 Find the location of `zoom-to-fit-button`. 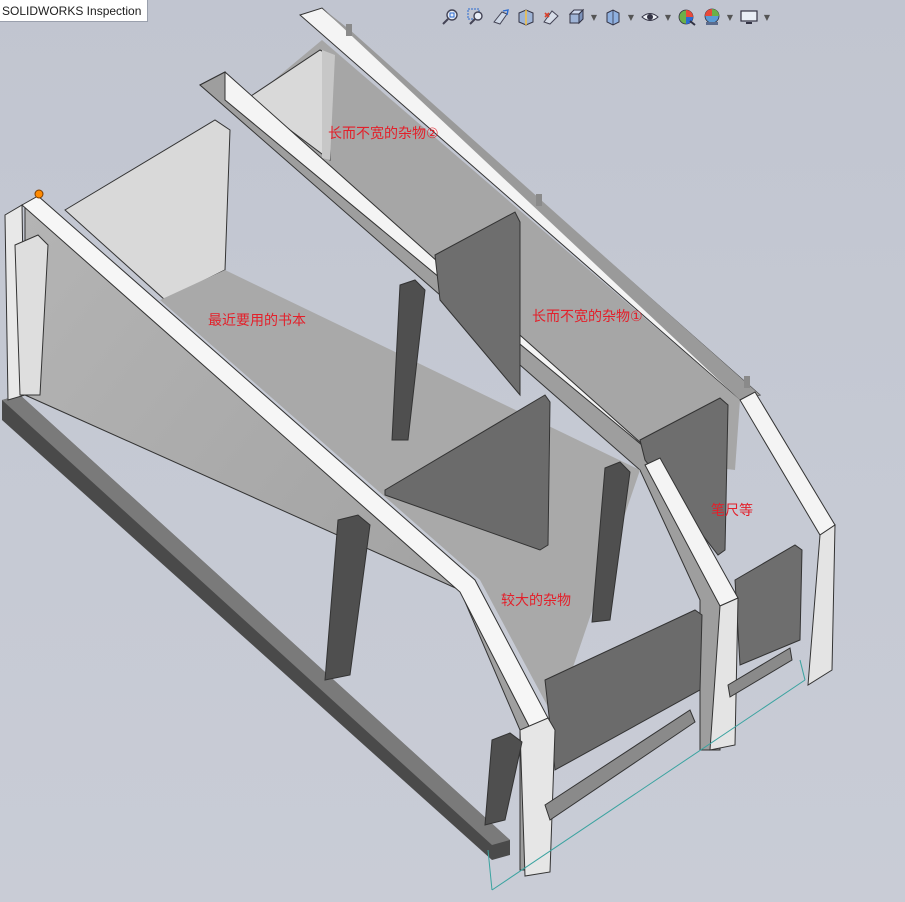

zoom-to-fit-button is located at coordinates (451, 17).